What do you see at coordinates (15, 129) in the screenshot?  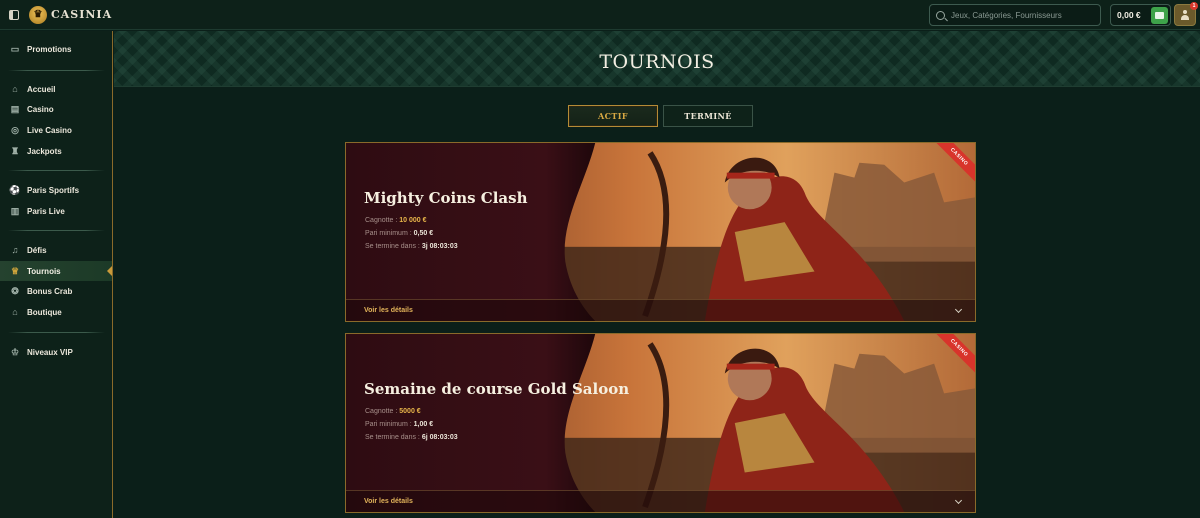 I see `live-casino-icon: ◎` at bounding box center [15, 129].